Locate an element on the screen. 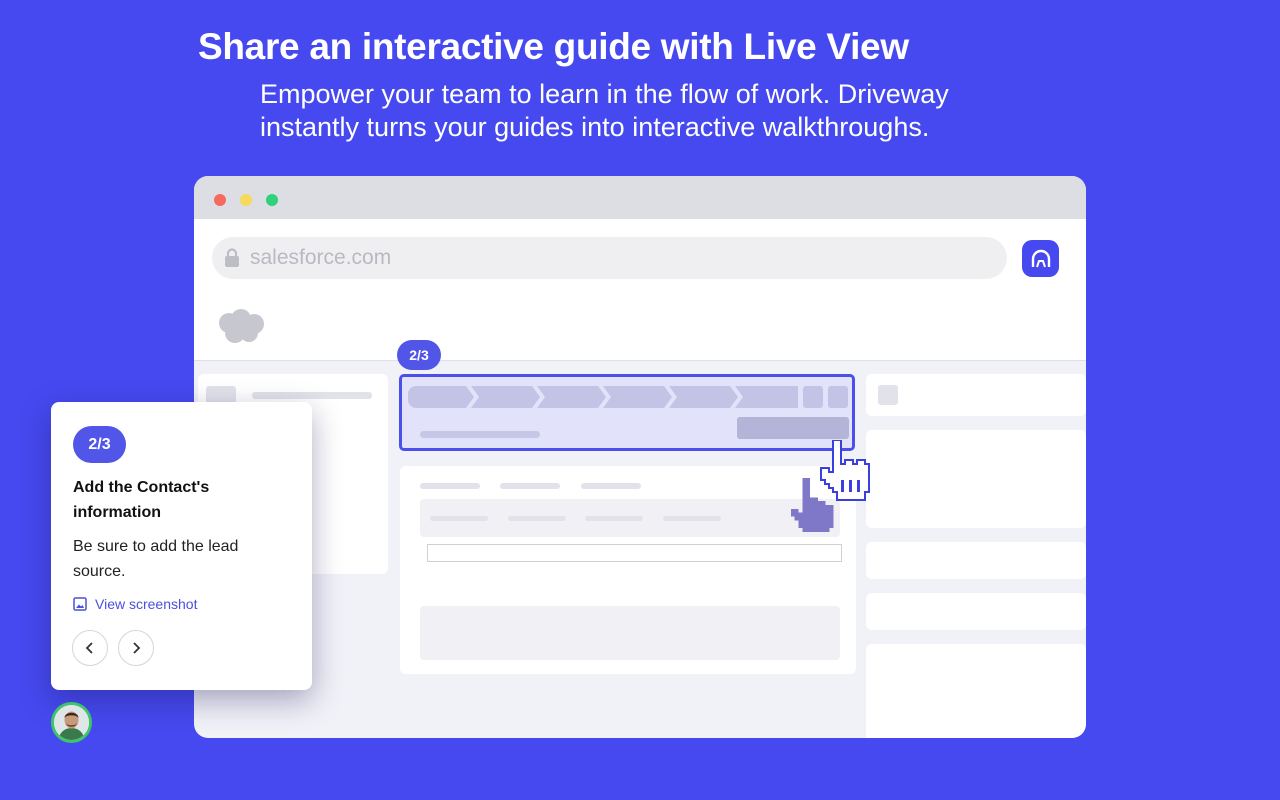 The image size is (1280, 800). lock-icon is located at coordinates (232, 257).